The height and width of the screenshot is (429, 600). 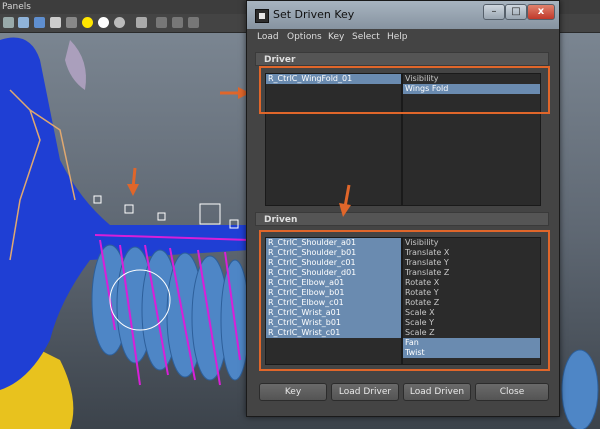 What do you see at coordinates (55, 22) in the screenshot?
I see `checker-icon` at bounding box center [55, 22].